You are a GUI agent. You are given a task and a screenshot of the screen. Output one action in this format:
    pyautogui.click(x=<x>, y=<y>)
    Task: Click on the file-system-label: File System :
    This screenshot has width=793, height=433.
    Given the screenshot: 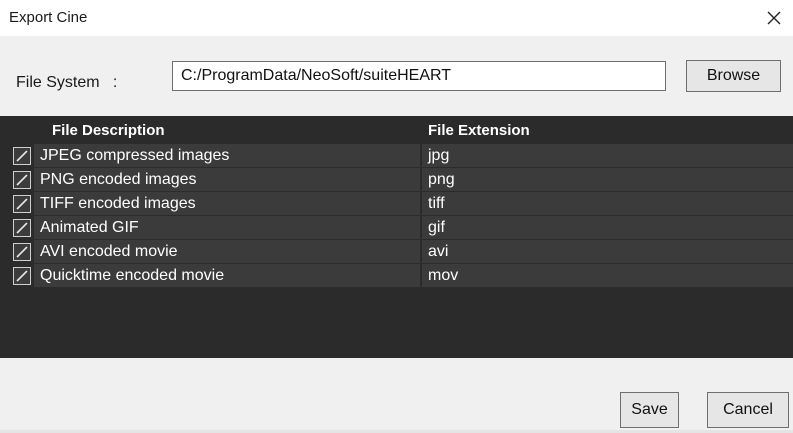 What is the action you would take?
    pyautogui.click(x=67, y=82)
    